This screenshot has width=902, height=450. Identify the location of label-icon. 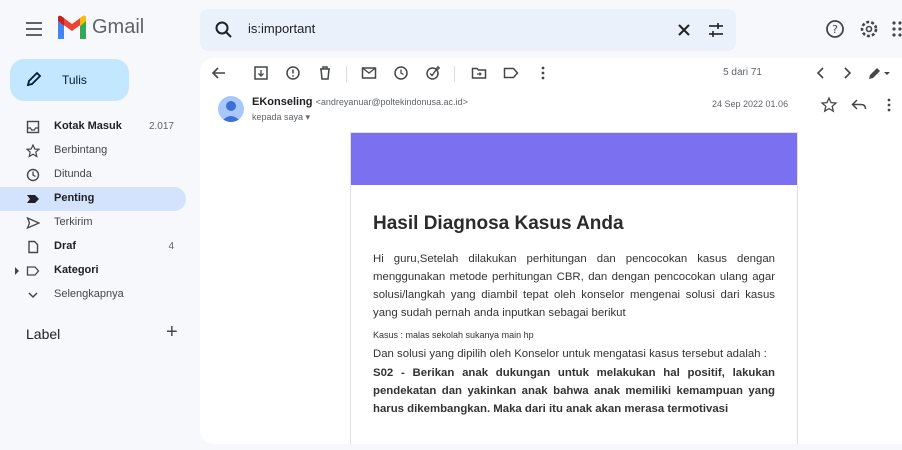
(33, 271).